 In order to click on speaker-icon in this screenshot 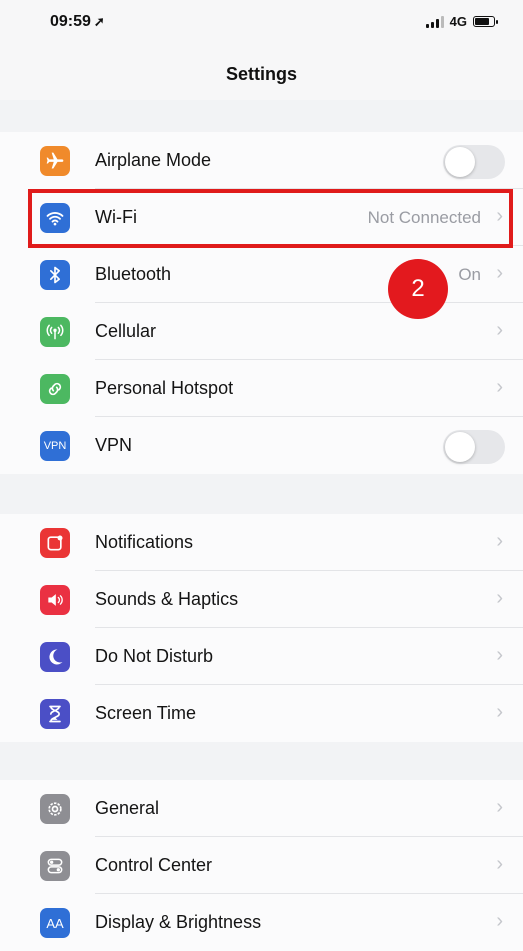, I will do `click(55, 600)`.